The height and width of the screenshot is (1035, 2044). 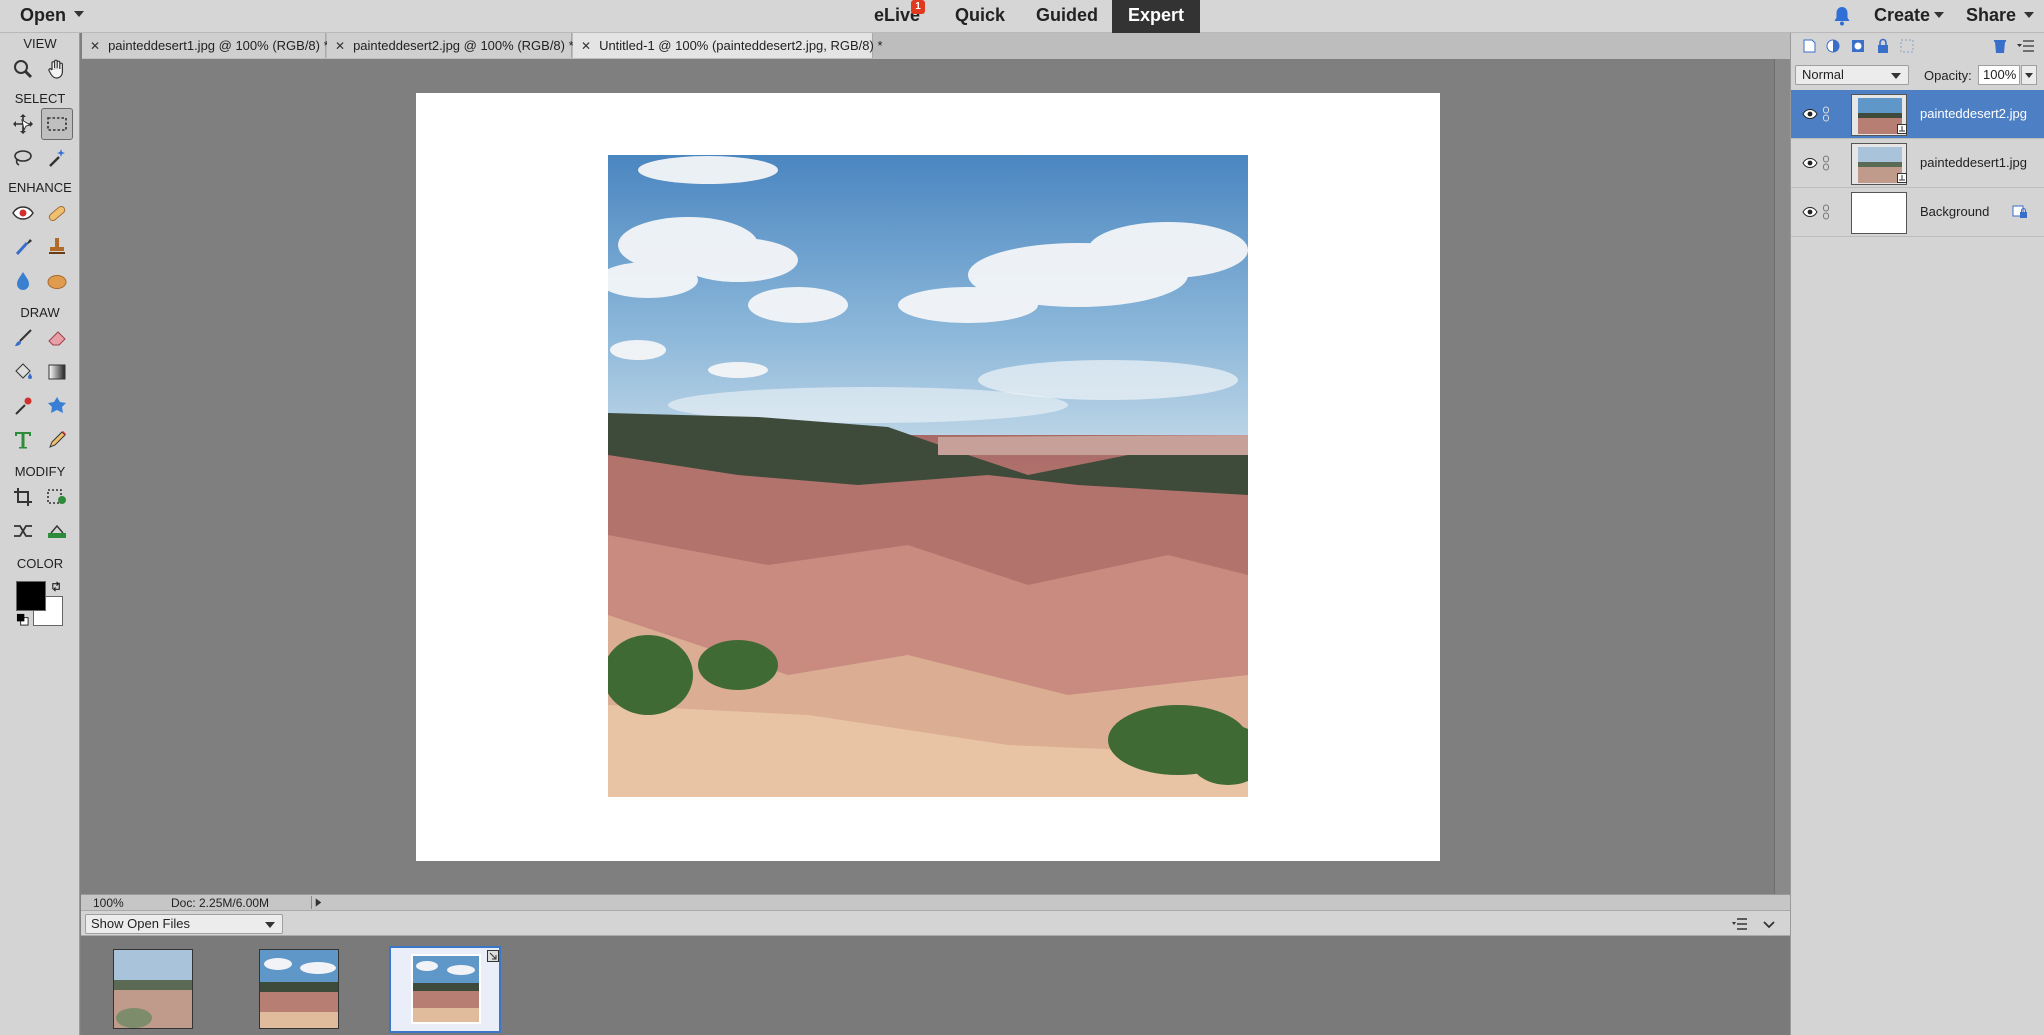 I want to click on tab-label: painteddesert1.jpg @ 100% (RGB/8) *, so click(x=218, y=45).